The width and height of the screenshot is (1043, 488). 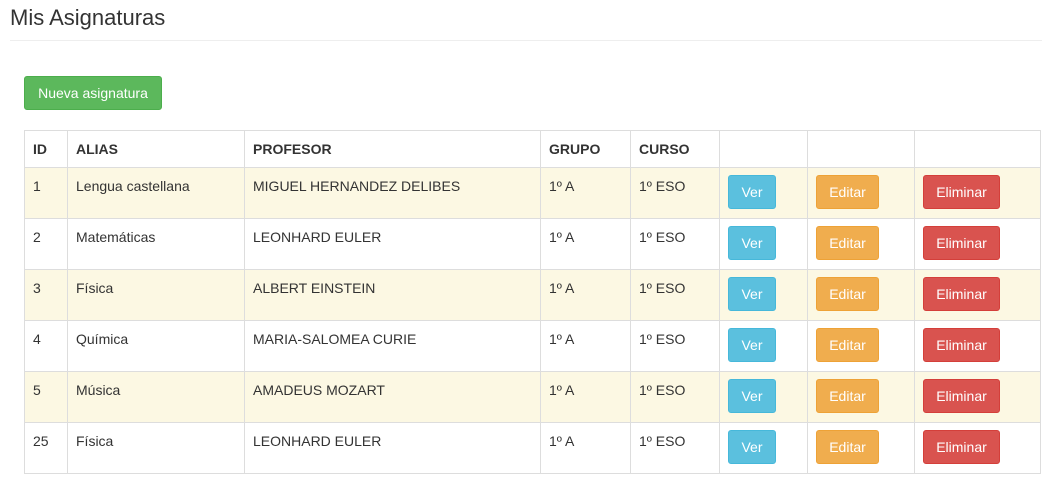 I want to click on cell-alias: Matemáticas, so click(x=156, y=244).